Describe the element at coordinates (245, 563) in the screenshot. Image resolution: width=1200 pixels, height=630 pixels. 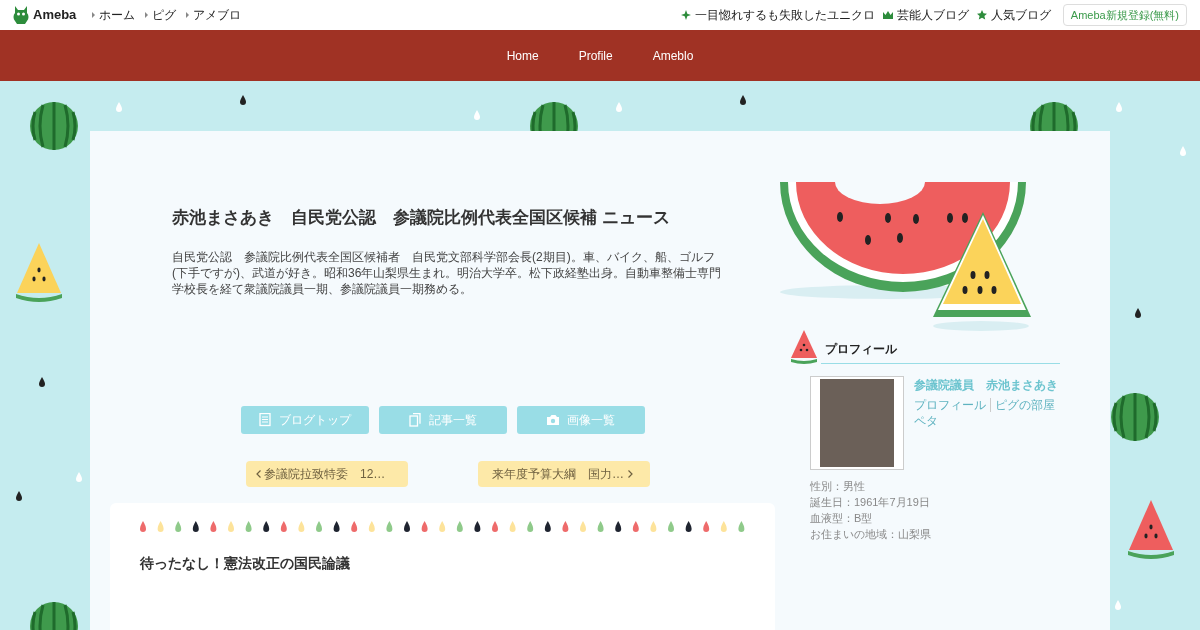
I see `article-title: 待ったなし！憲法改正の国民論議` at that location.